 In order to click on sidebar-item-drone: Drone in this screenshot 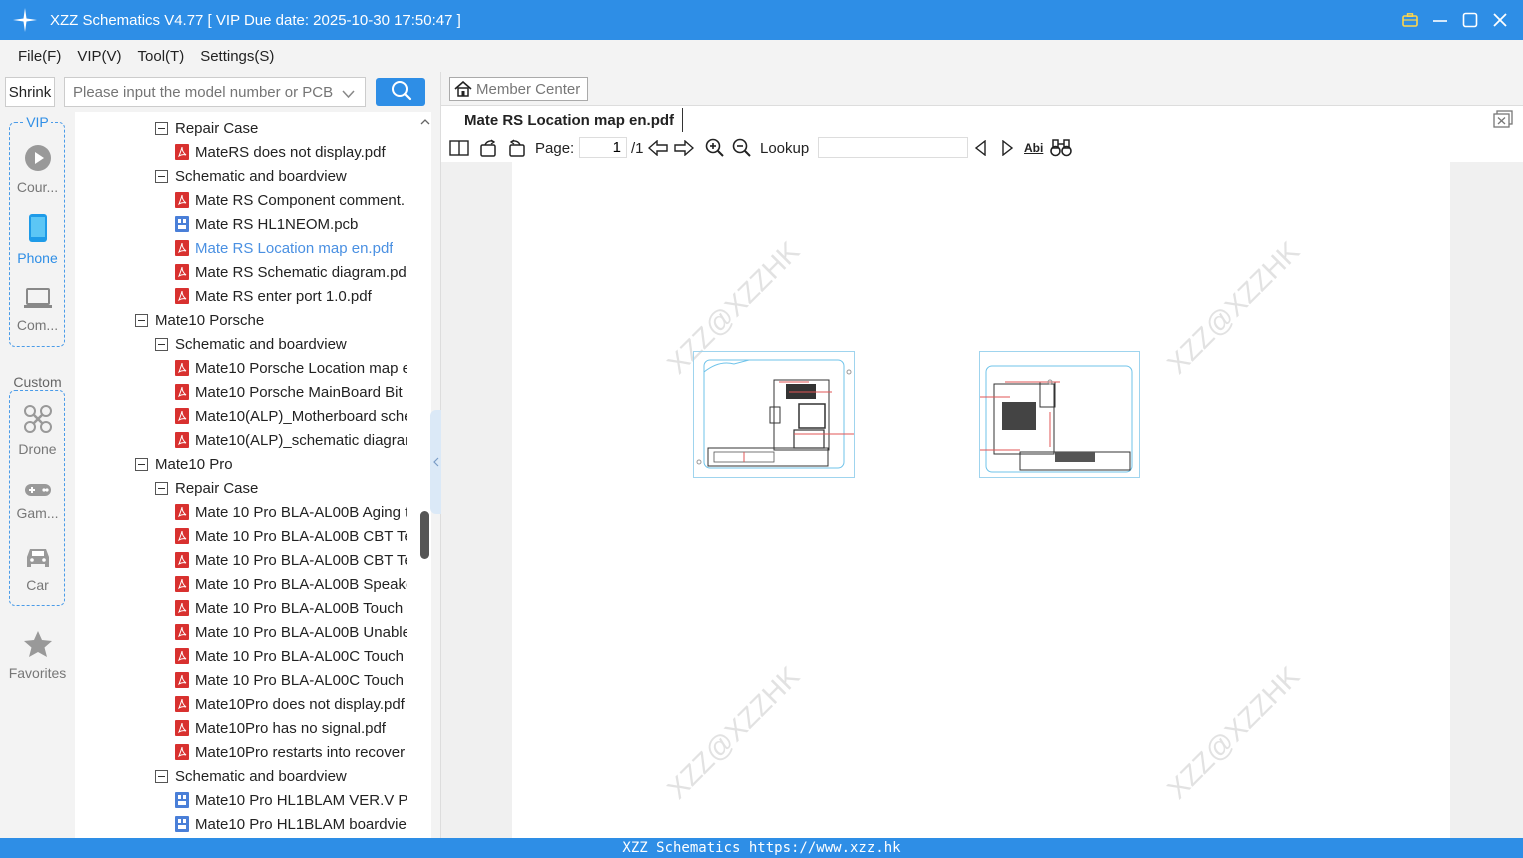, I will do `click(37, 430)`.